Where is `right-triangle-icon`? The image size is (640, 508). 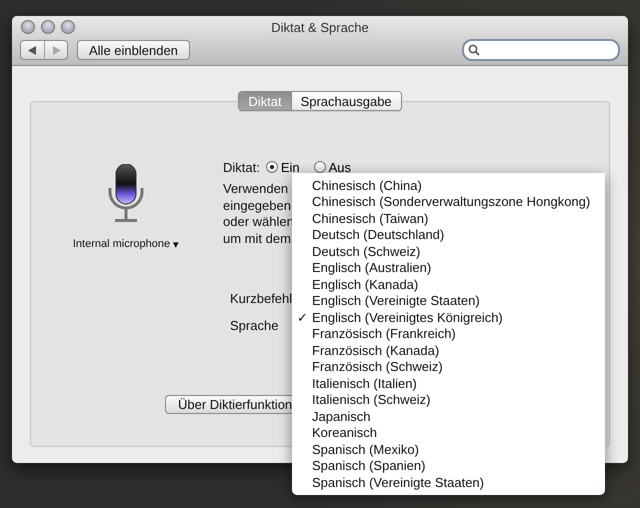 right-triangle-icon is located at coordinates (56, 50).